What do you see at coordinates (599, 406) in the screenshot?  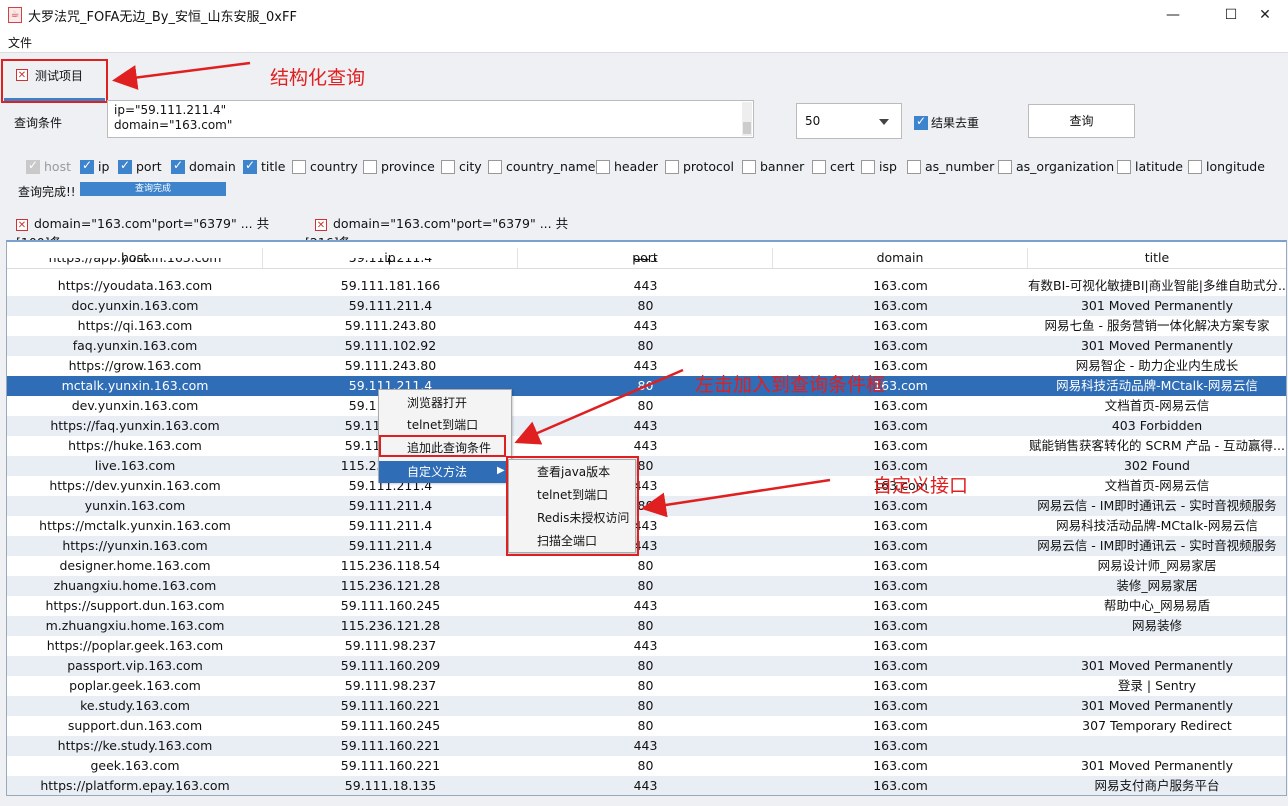 I see `arrow-append` at bounding box center [599, 406].